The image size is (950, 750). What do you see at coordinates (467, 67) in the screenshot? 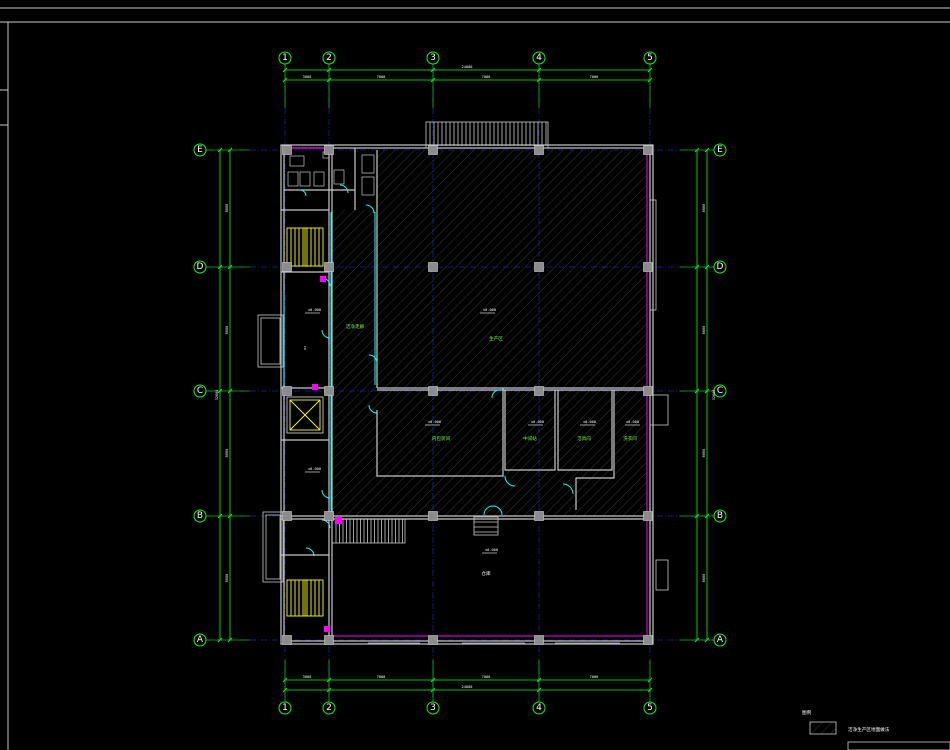
I see `dim-top-total: 24000` at bounding box center [467, 67].